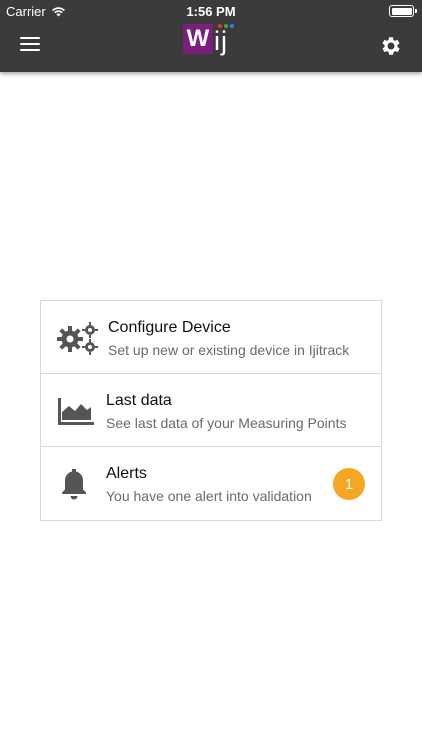 The height and width of the screenshot is (750, 422). Describe the element at coordinates (226, 26) in the screenshot. I see `logo-dots` at that location.